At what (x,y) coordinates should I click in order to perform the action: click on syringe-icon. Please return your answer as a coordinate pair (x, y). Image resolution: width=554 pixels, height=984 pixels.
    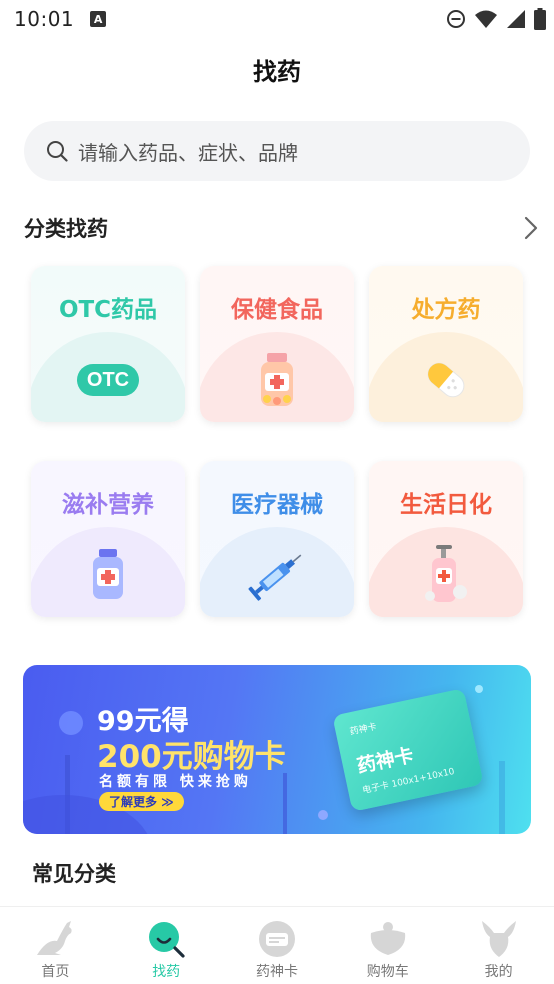
    Looking at the image, I should click on (277, 575).